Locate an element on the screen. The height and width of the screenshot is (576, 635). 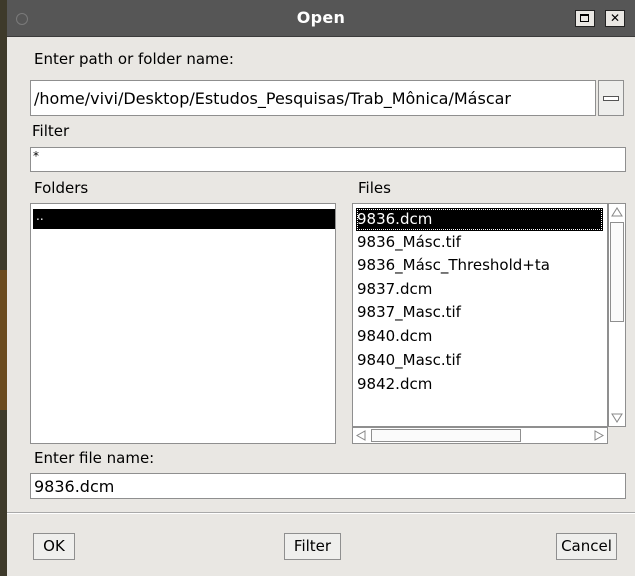
file-item: 9840.dcm is located at coordinates (479, 336).